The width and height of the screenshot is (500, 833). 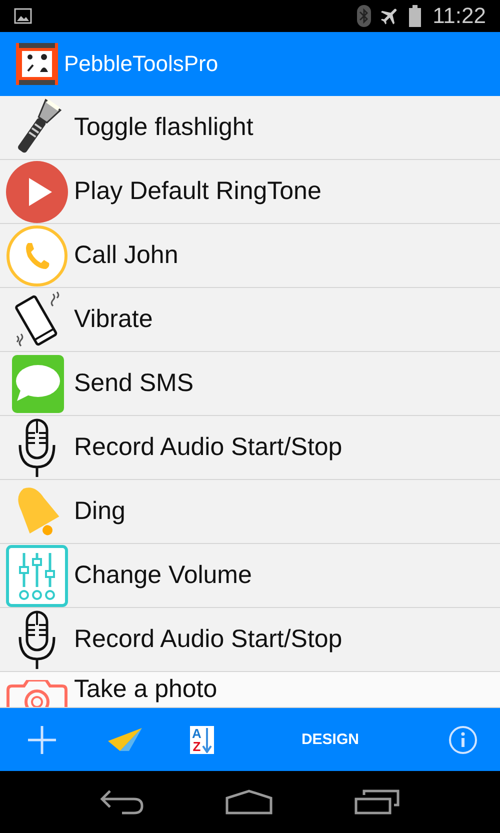 I want to click on action-row: Change Volume, so click(x=250, y=576).